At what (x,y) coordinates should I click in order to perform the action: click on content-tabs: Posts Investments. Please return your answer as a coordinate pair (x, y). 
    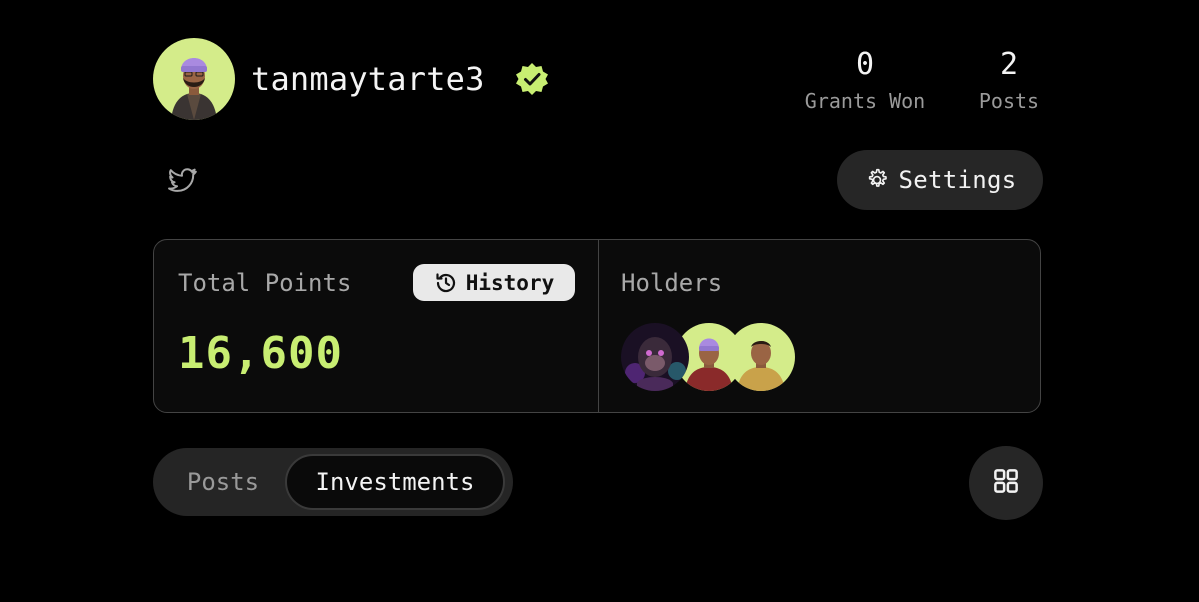
    Looking at the image, I should click on (333, 482).